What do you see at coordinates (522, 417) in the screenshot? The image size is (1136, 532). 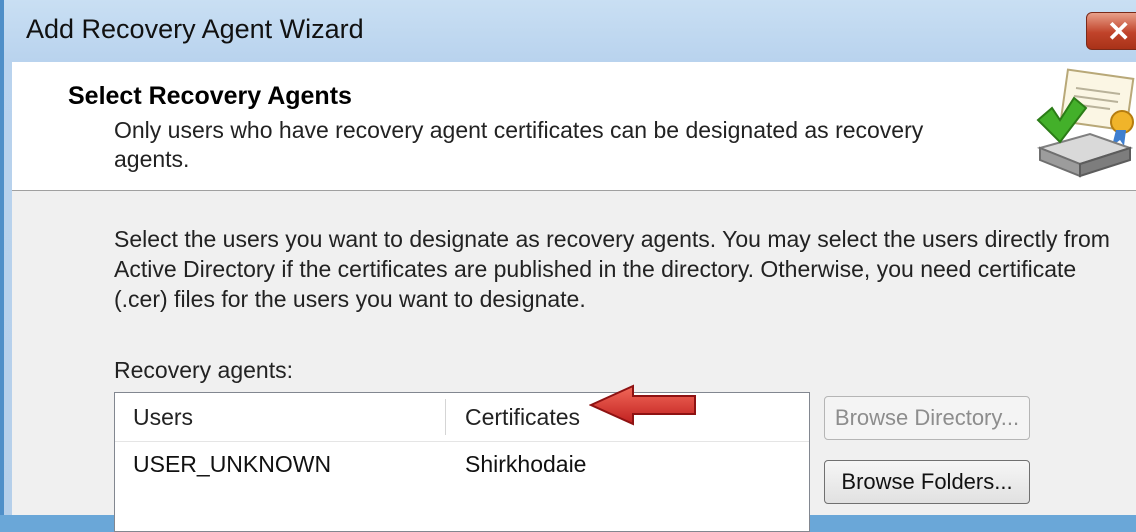 I see `column-header-certificates: Certificates` at bounding box center [522, 417].